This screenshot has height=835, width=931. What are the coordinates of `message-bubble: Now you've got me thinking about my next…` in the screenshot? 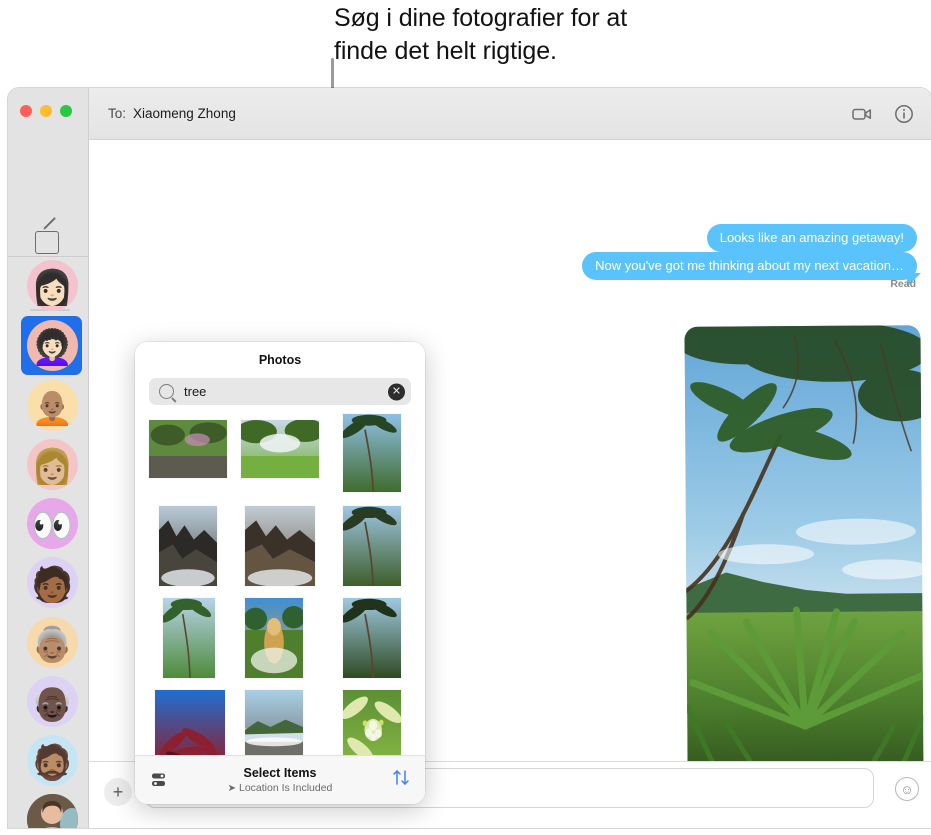 It's located at (749, 266).